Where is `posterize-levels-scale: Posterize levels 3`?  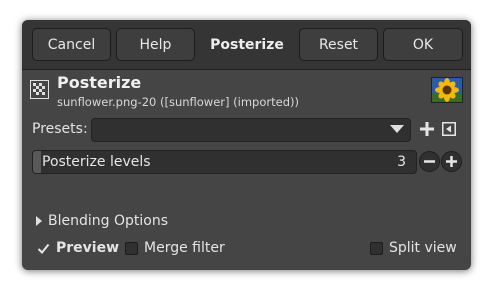 posterize-levels-scale: Posterize levels 3 is located at coordinates (224, 162).